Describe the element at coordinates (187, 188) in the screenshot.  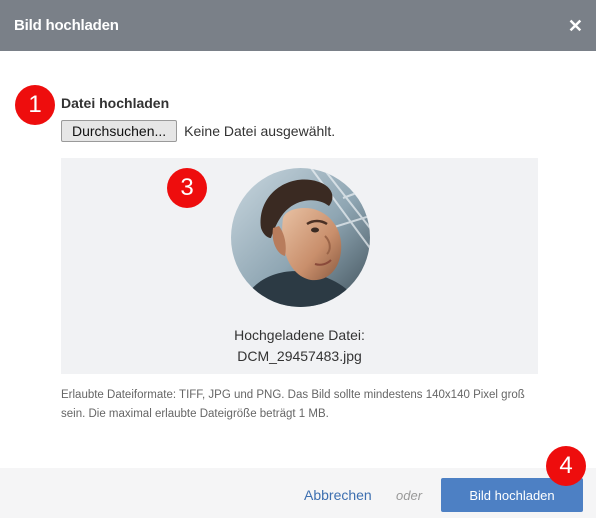
I see `annotation-marker-3: 3` at that location.